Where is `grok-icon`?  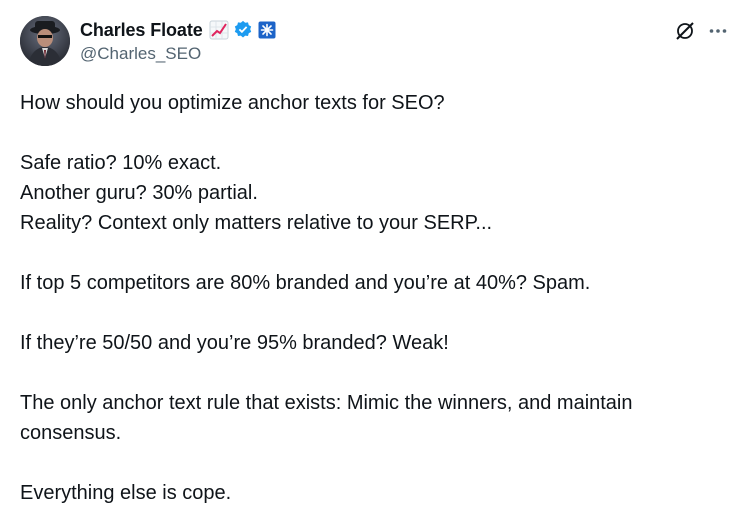
grok-icon is located at coordinates (685, 31).